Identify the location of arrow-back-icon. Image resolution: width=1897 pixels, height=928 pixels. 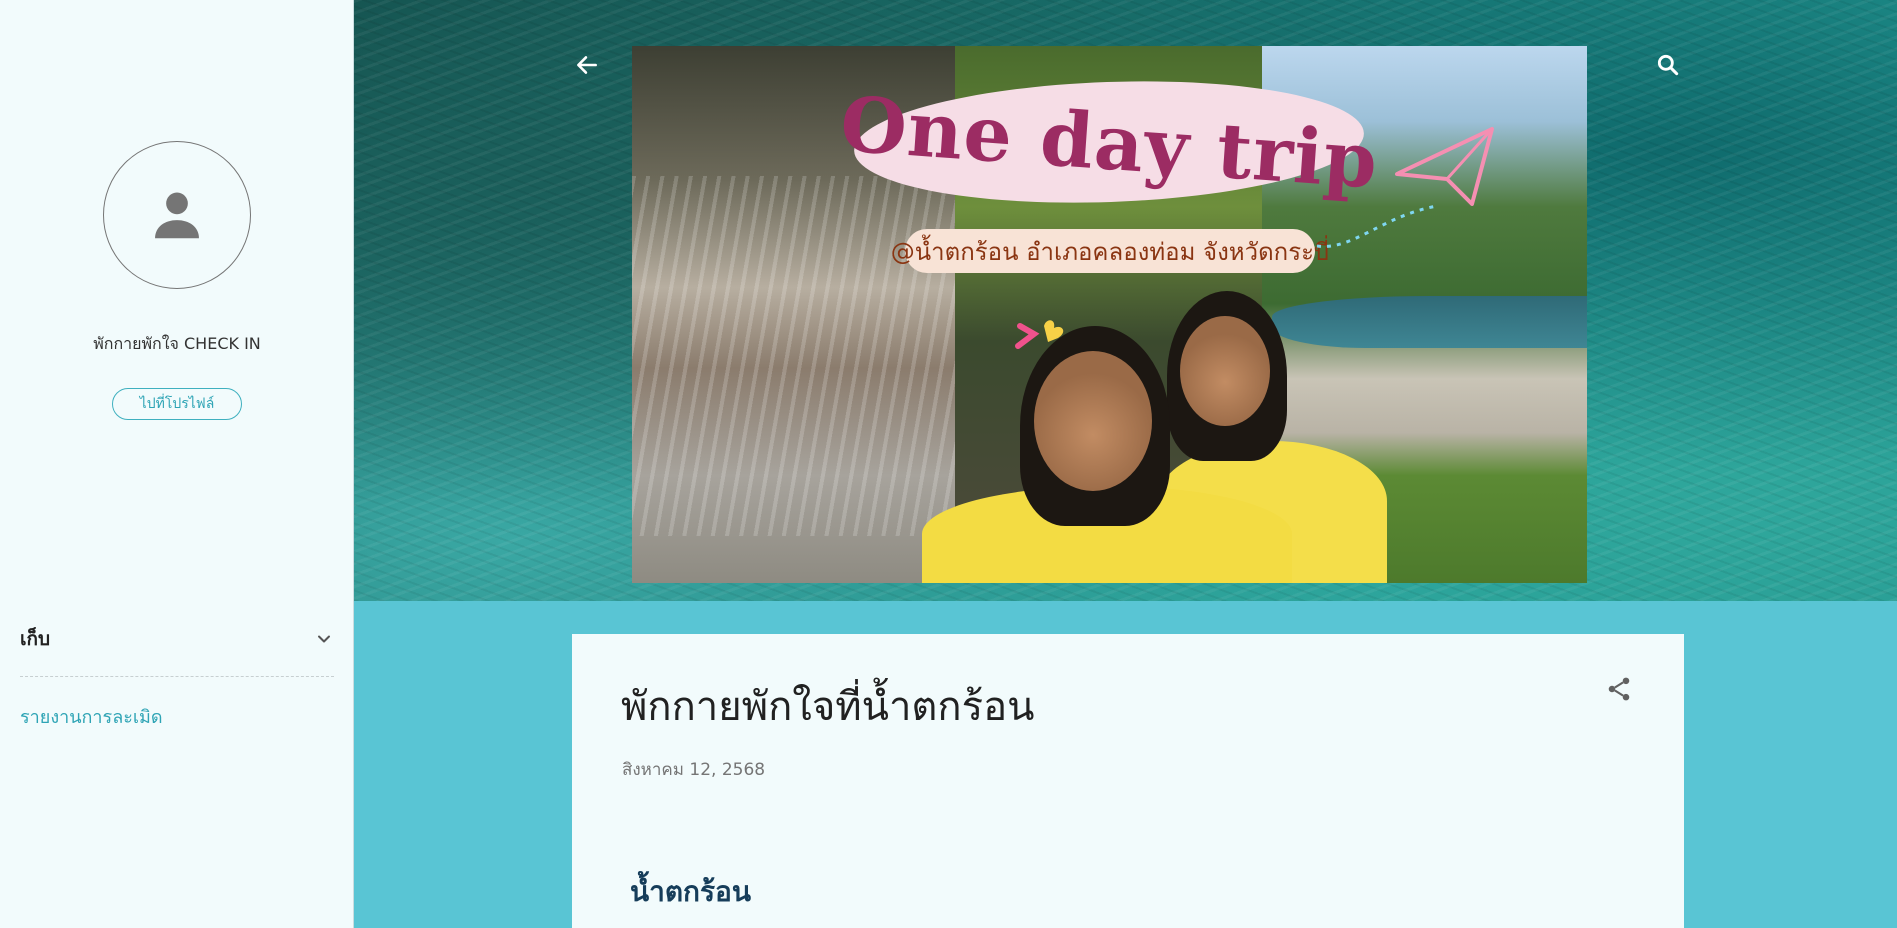
(587, 65).